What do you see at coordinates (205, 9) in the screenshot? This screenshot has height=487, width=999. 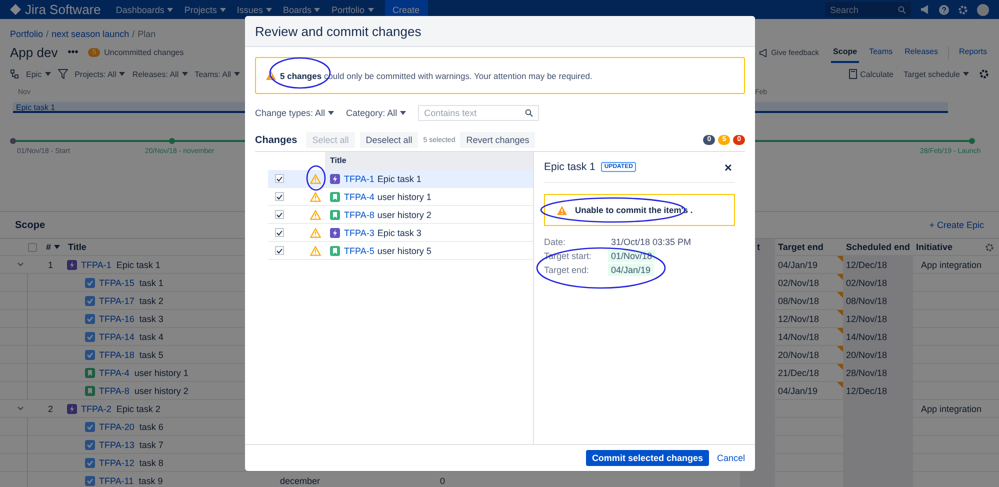 I see `nav-menu: Projects` at bounding box center [205, 9].